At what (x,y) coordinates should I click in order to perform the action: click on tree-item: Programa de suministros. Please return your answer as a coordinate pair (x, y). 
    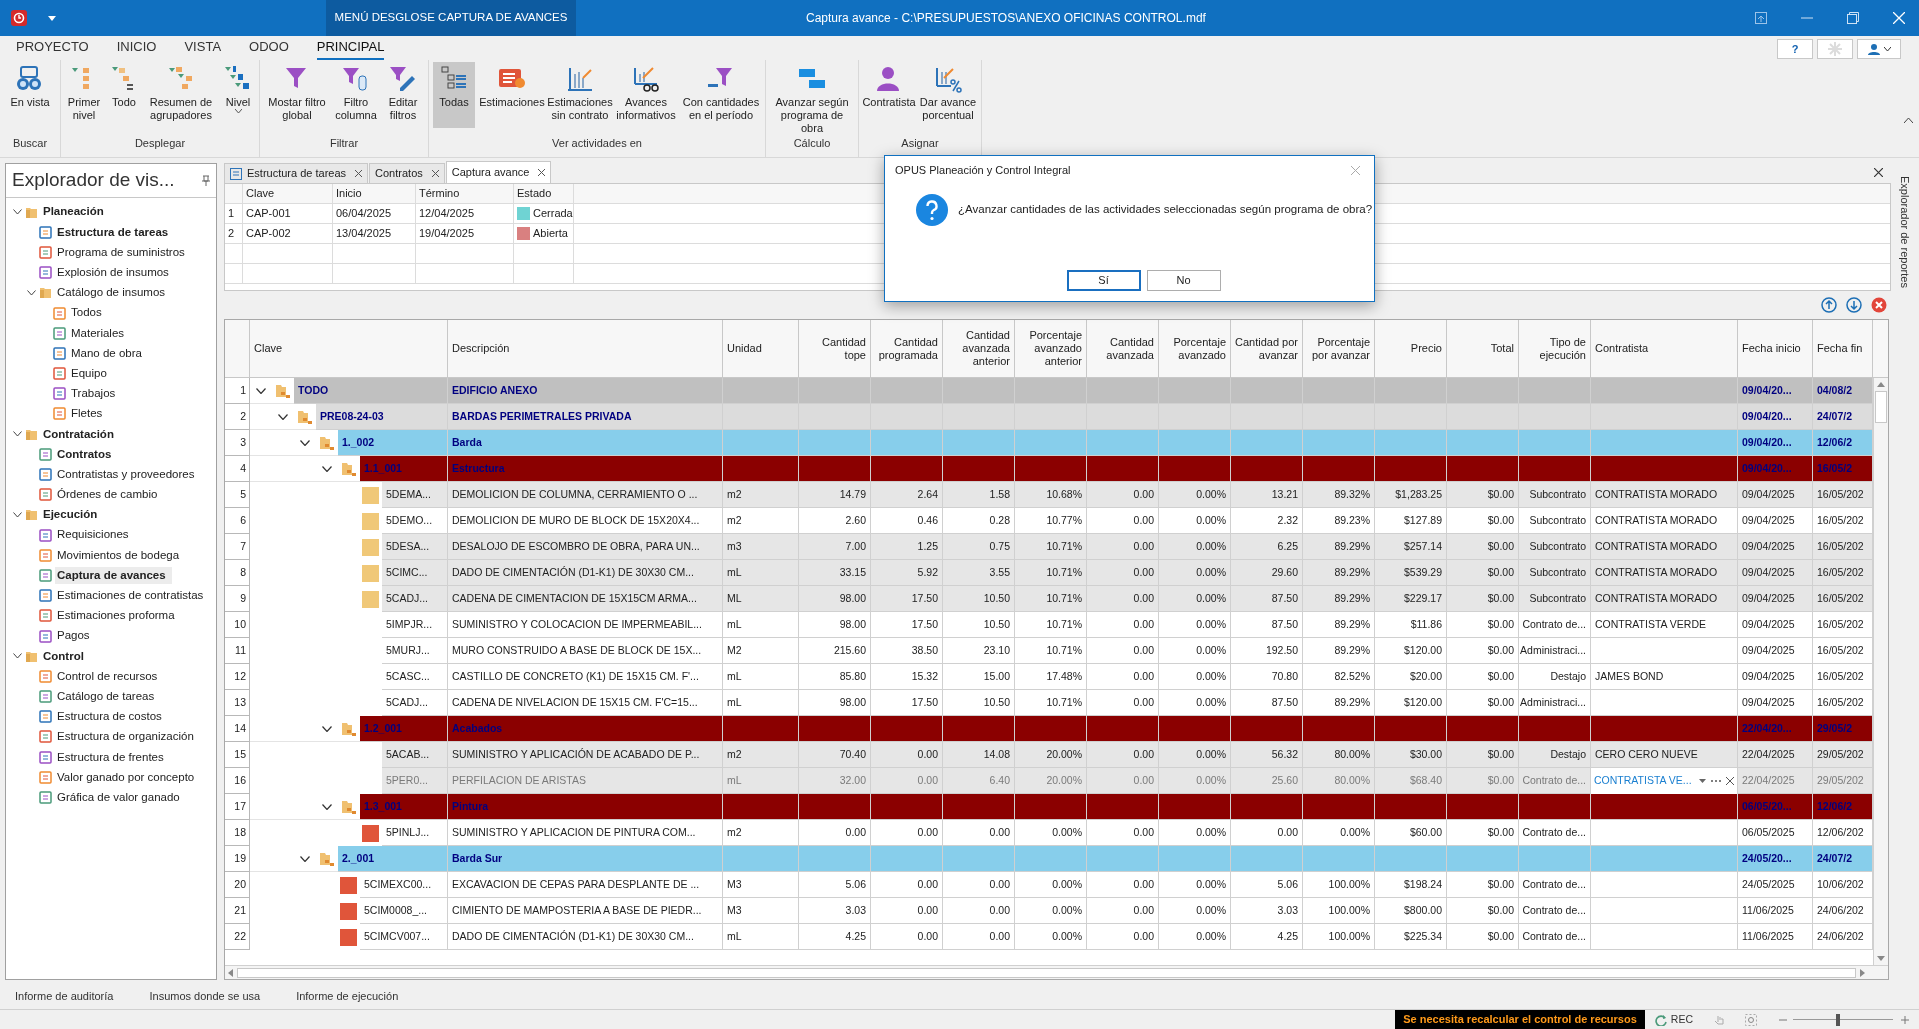
    Looking at the image, I should click on (123, 252).